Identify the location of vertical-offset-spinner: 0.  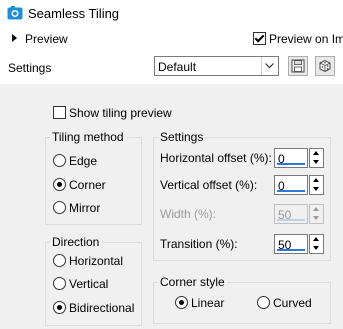
(299, 185).